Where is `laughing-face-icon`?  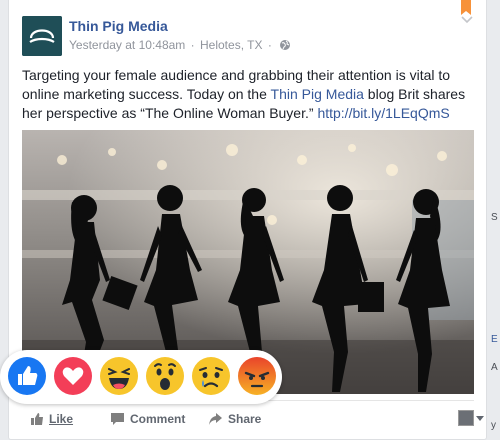 laughing-face-icon is located at coordinates (119, 376).